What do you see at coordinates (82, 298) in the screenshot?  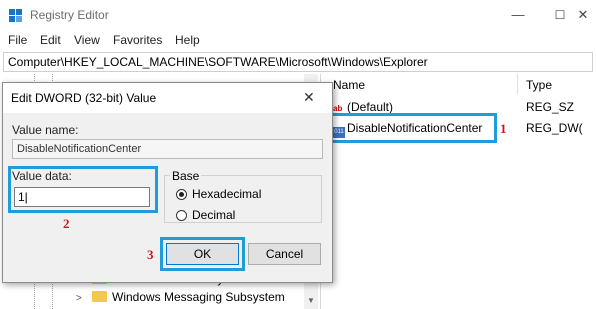 I see `chevron-right-icon: >` at bounding box center [82, 298].